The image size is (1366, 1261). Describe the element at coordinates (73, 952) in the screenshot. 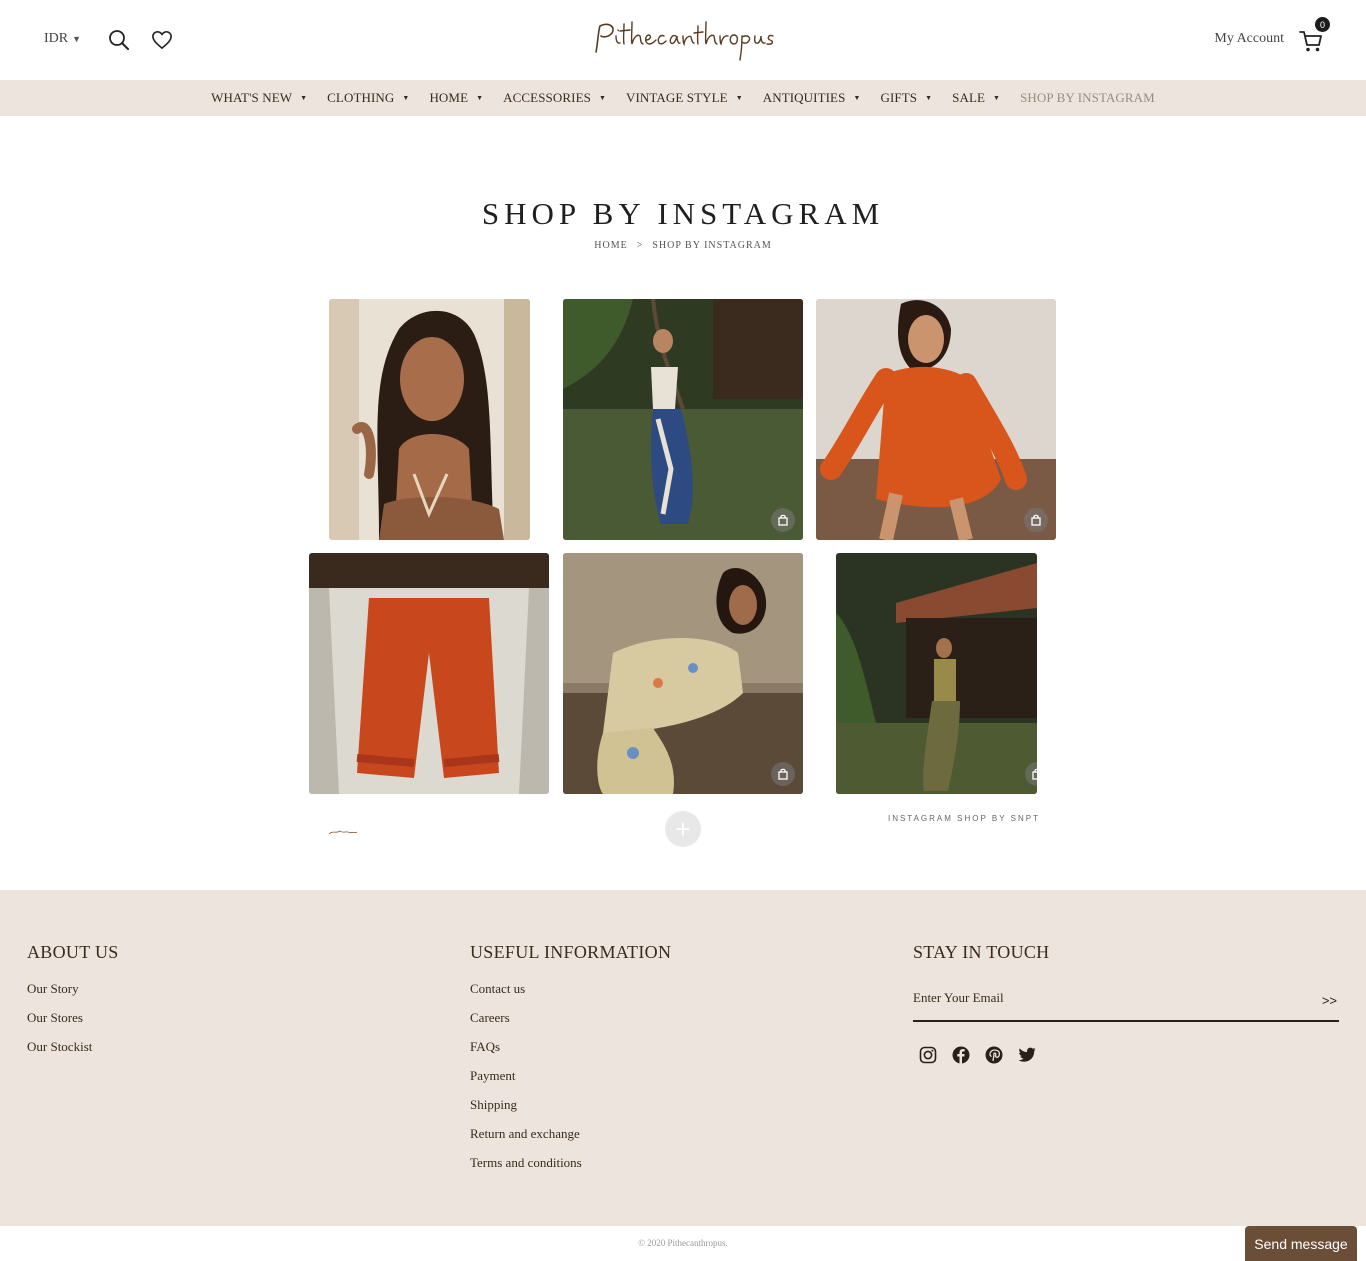

I see `footer-heading: ABOUT US` at that location.